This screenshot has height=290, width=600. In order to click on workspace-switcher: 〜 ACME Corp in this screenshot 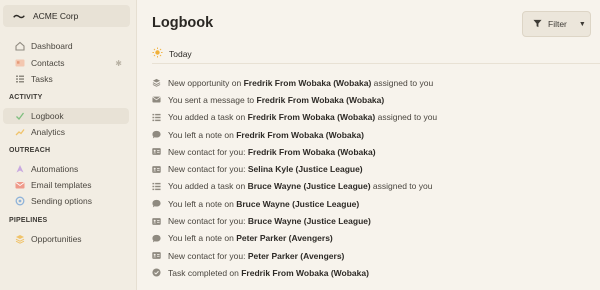, I will do `click(66, 16)`.